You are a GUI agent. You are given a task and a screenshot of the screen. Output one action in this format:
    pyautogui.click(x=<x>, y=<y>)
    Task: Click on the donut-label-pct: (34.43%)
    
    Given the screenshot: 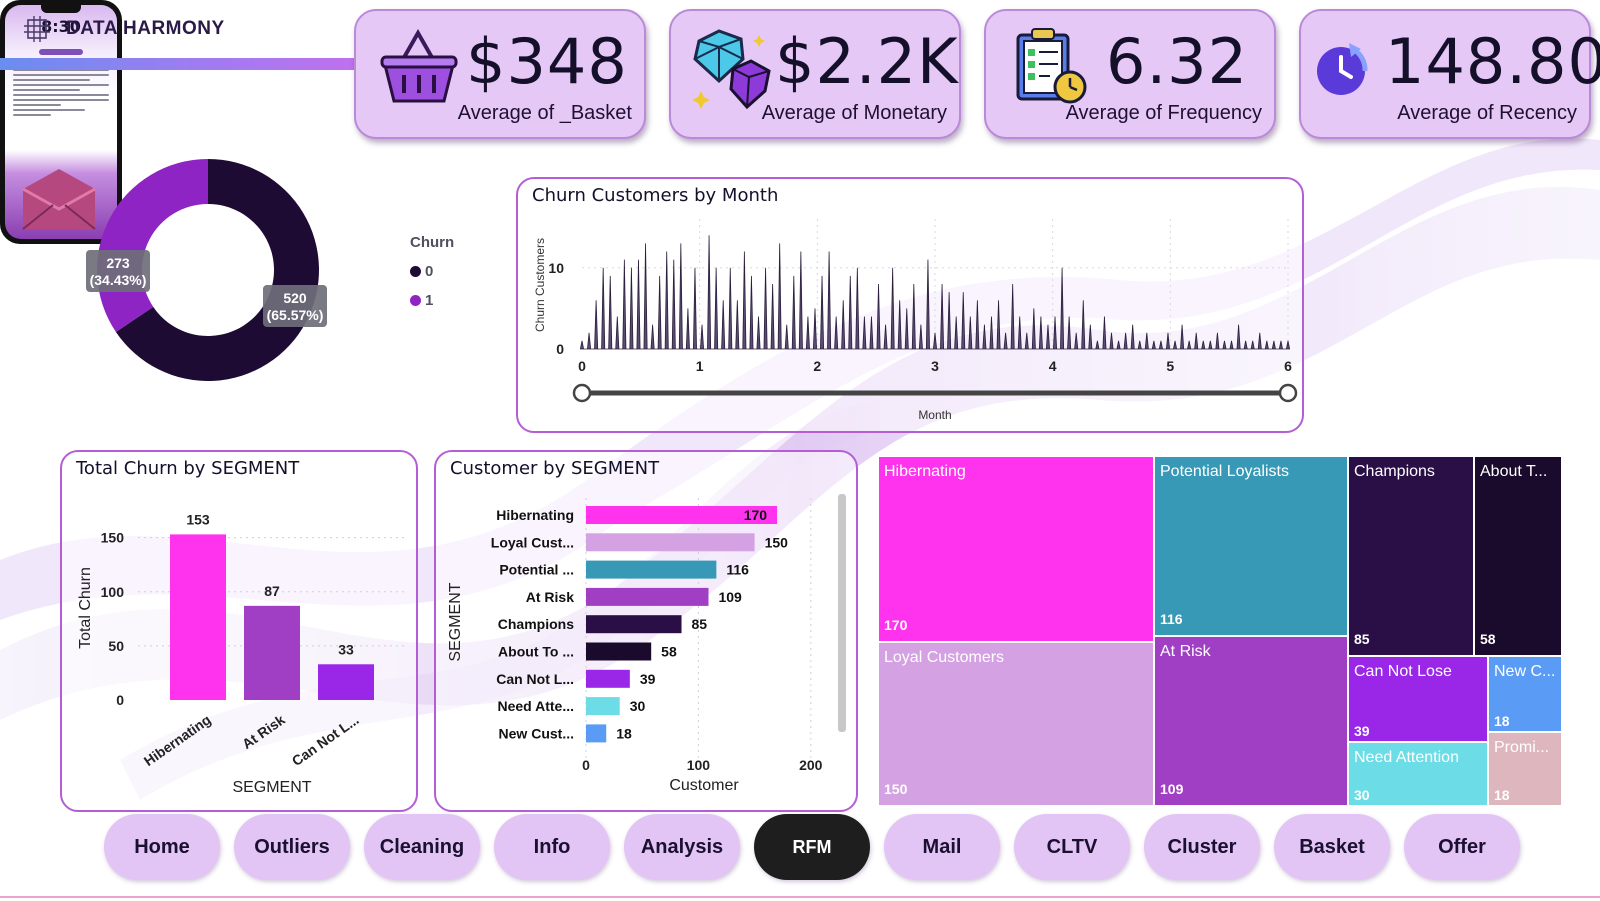 What is the action you would take?
    pyautogui.click(x=118, y=280)
    